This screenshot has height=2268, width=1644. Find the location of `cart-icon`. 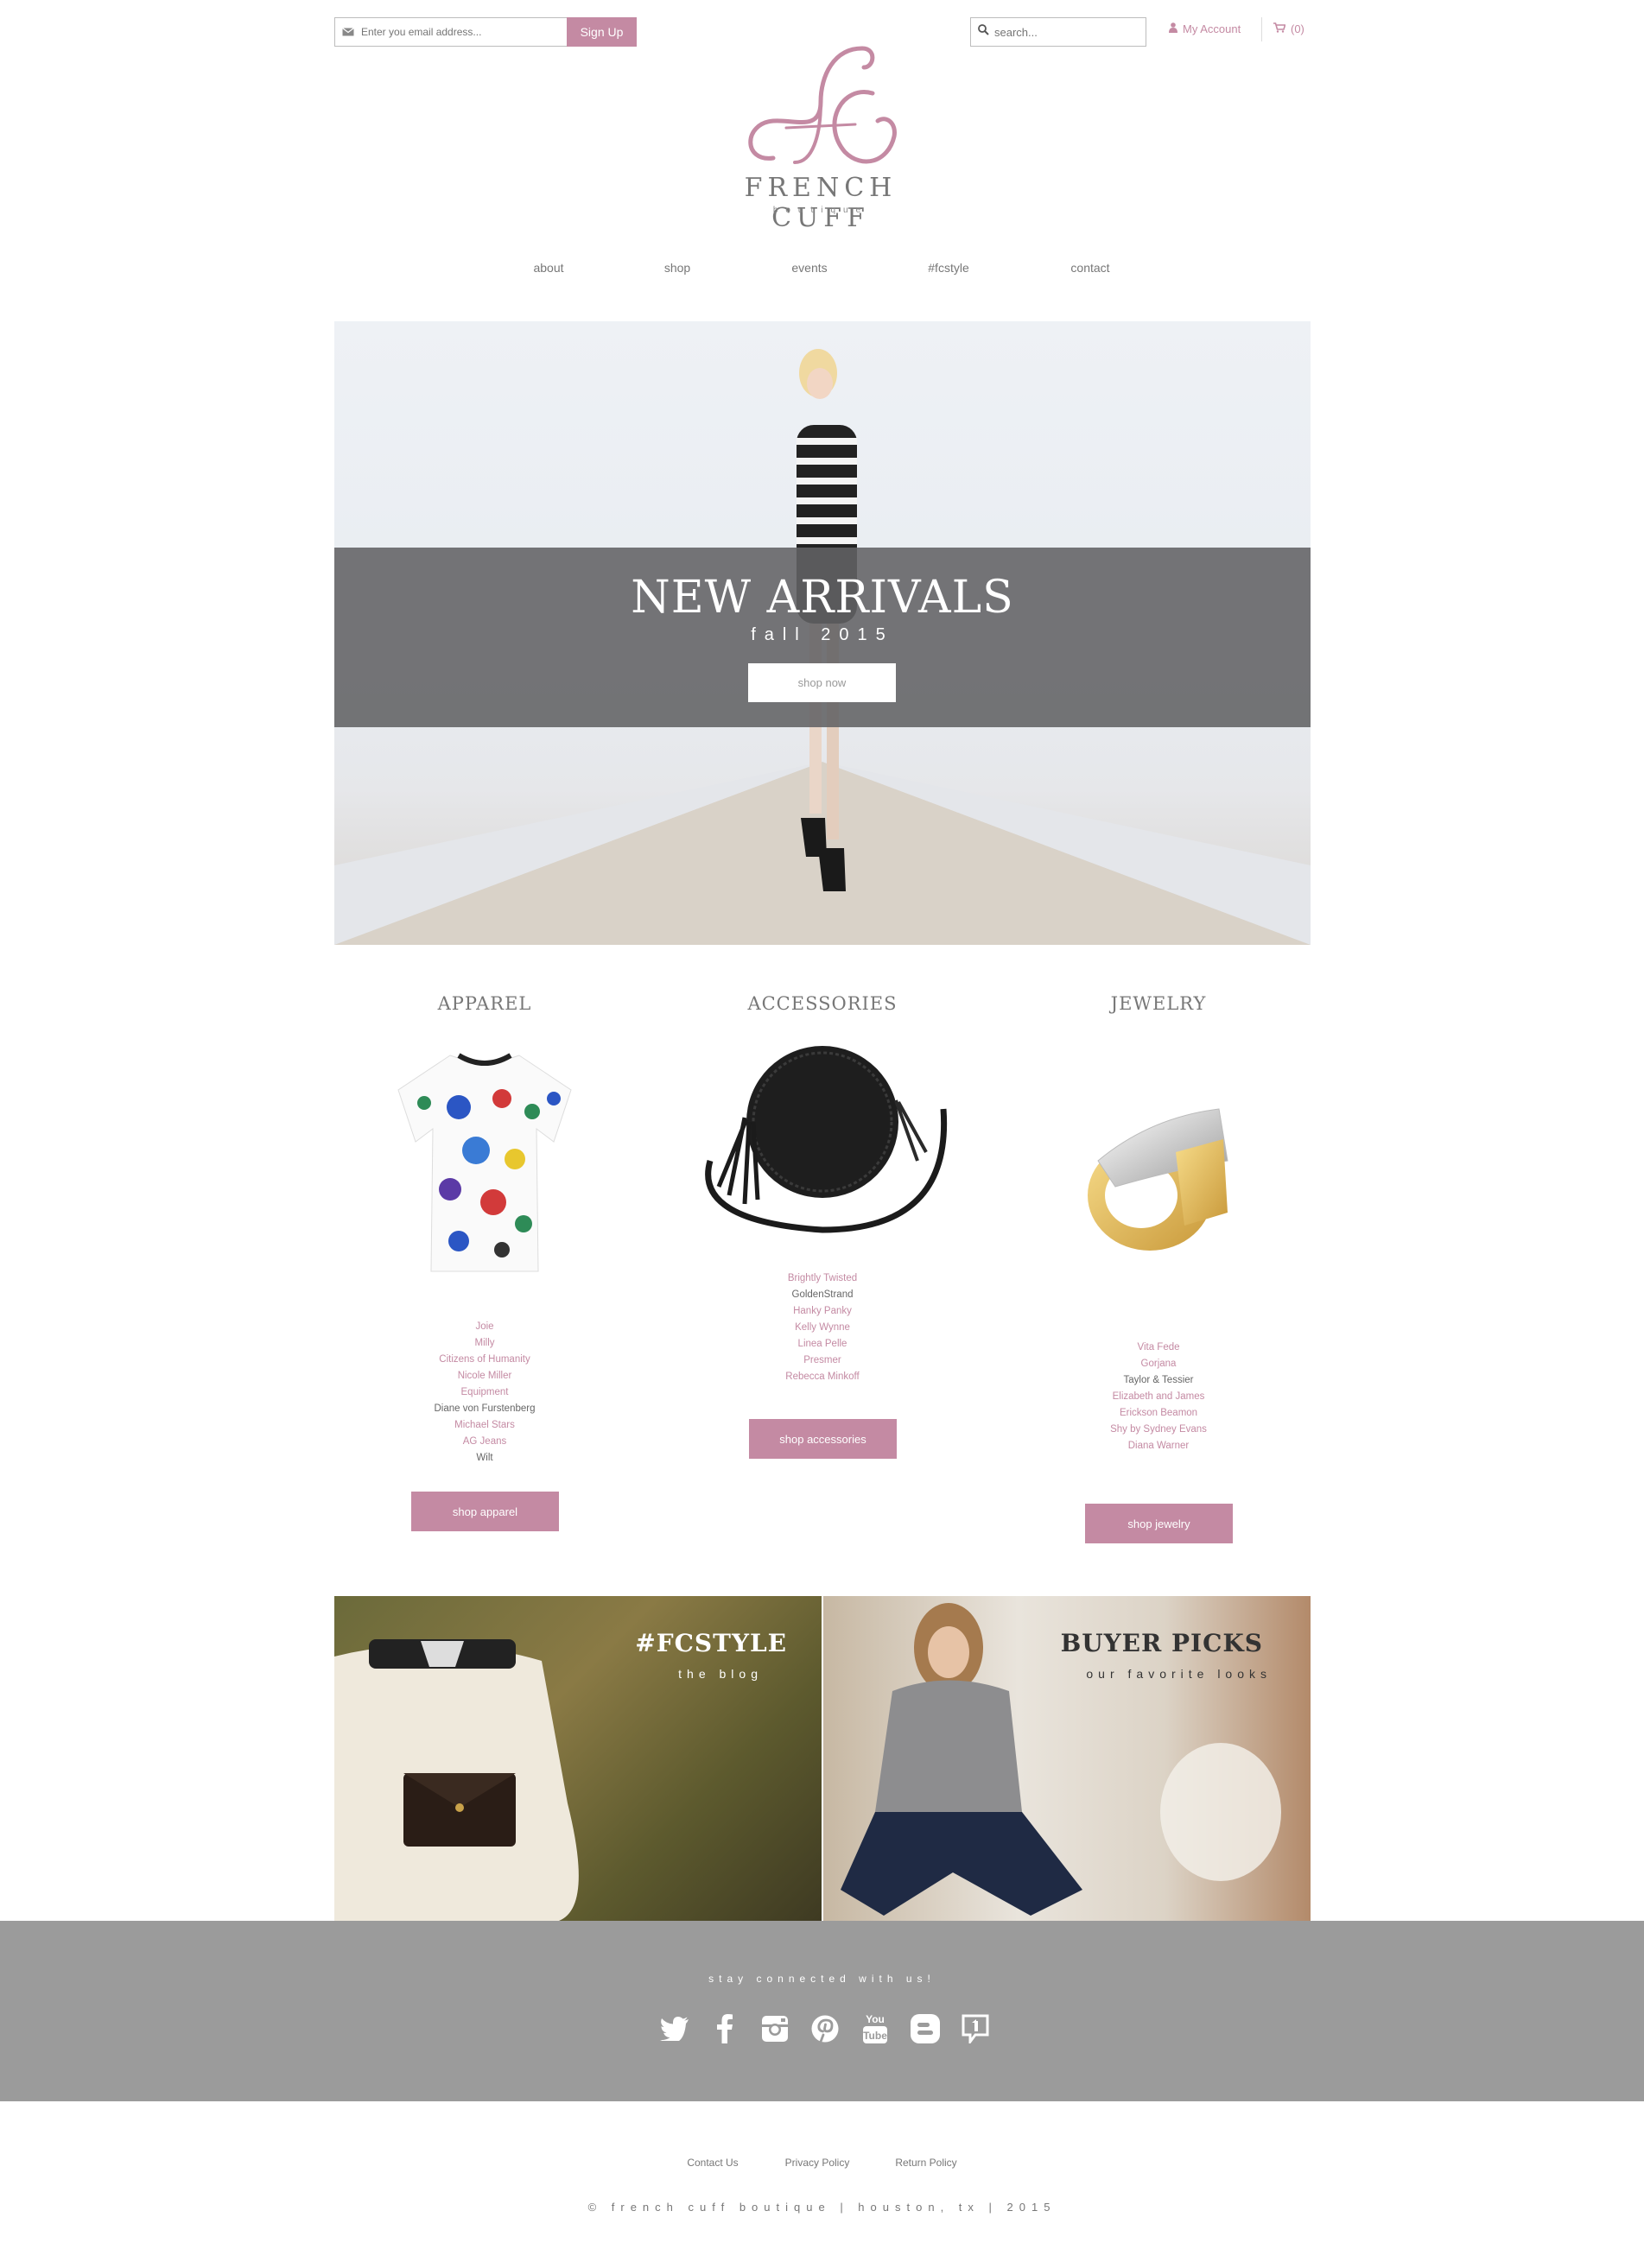

cart-icon is located at coordinates (1279, 28).